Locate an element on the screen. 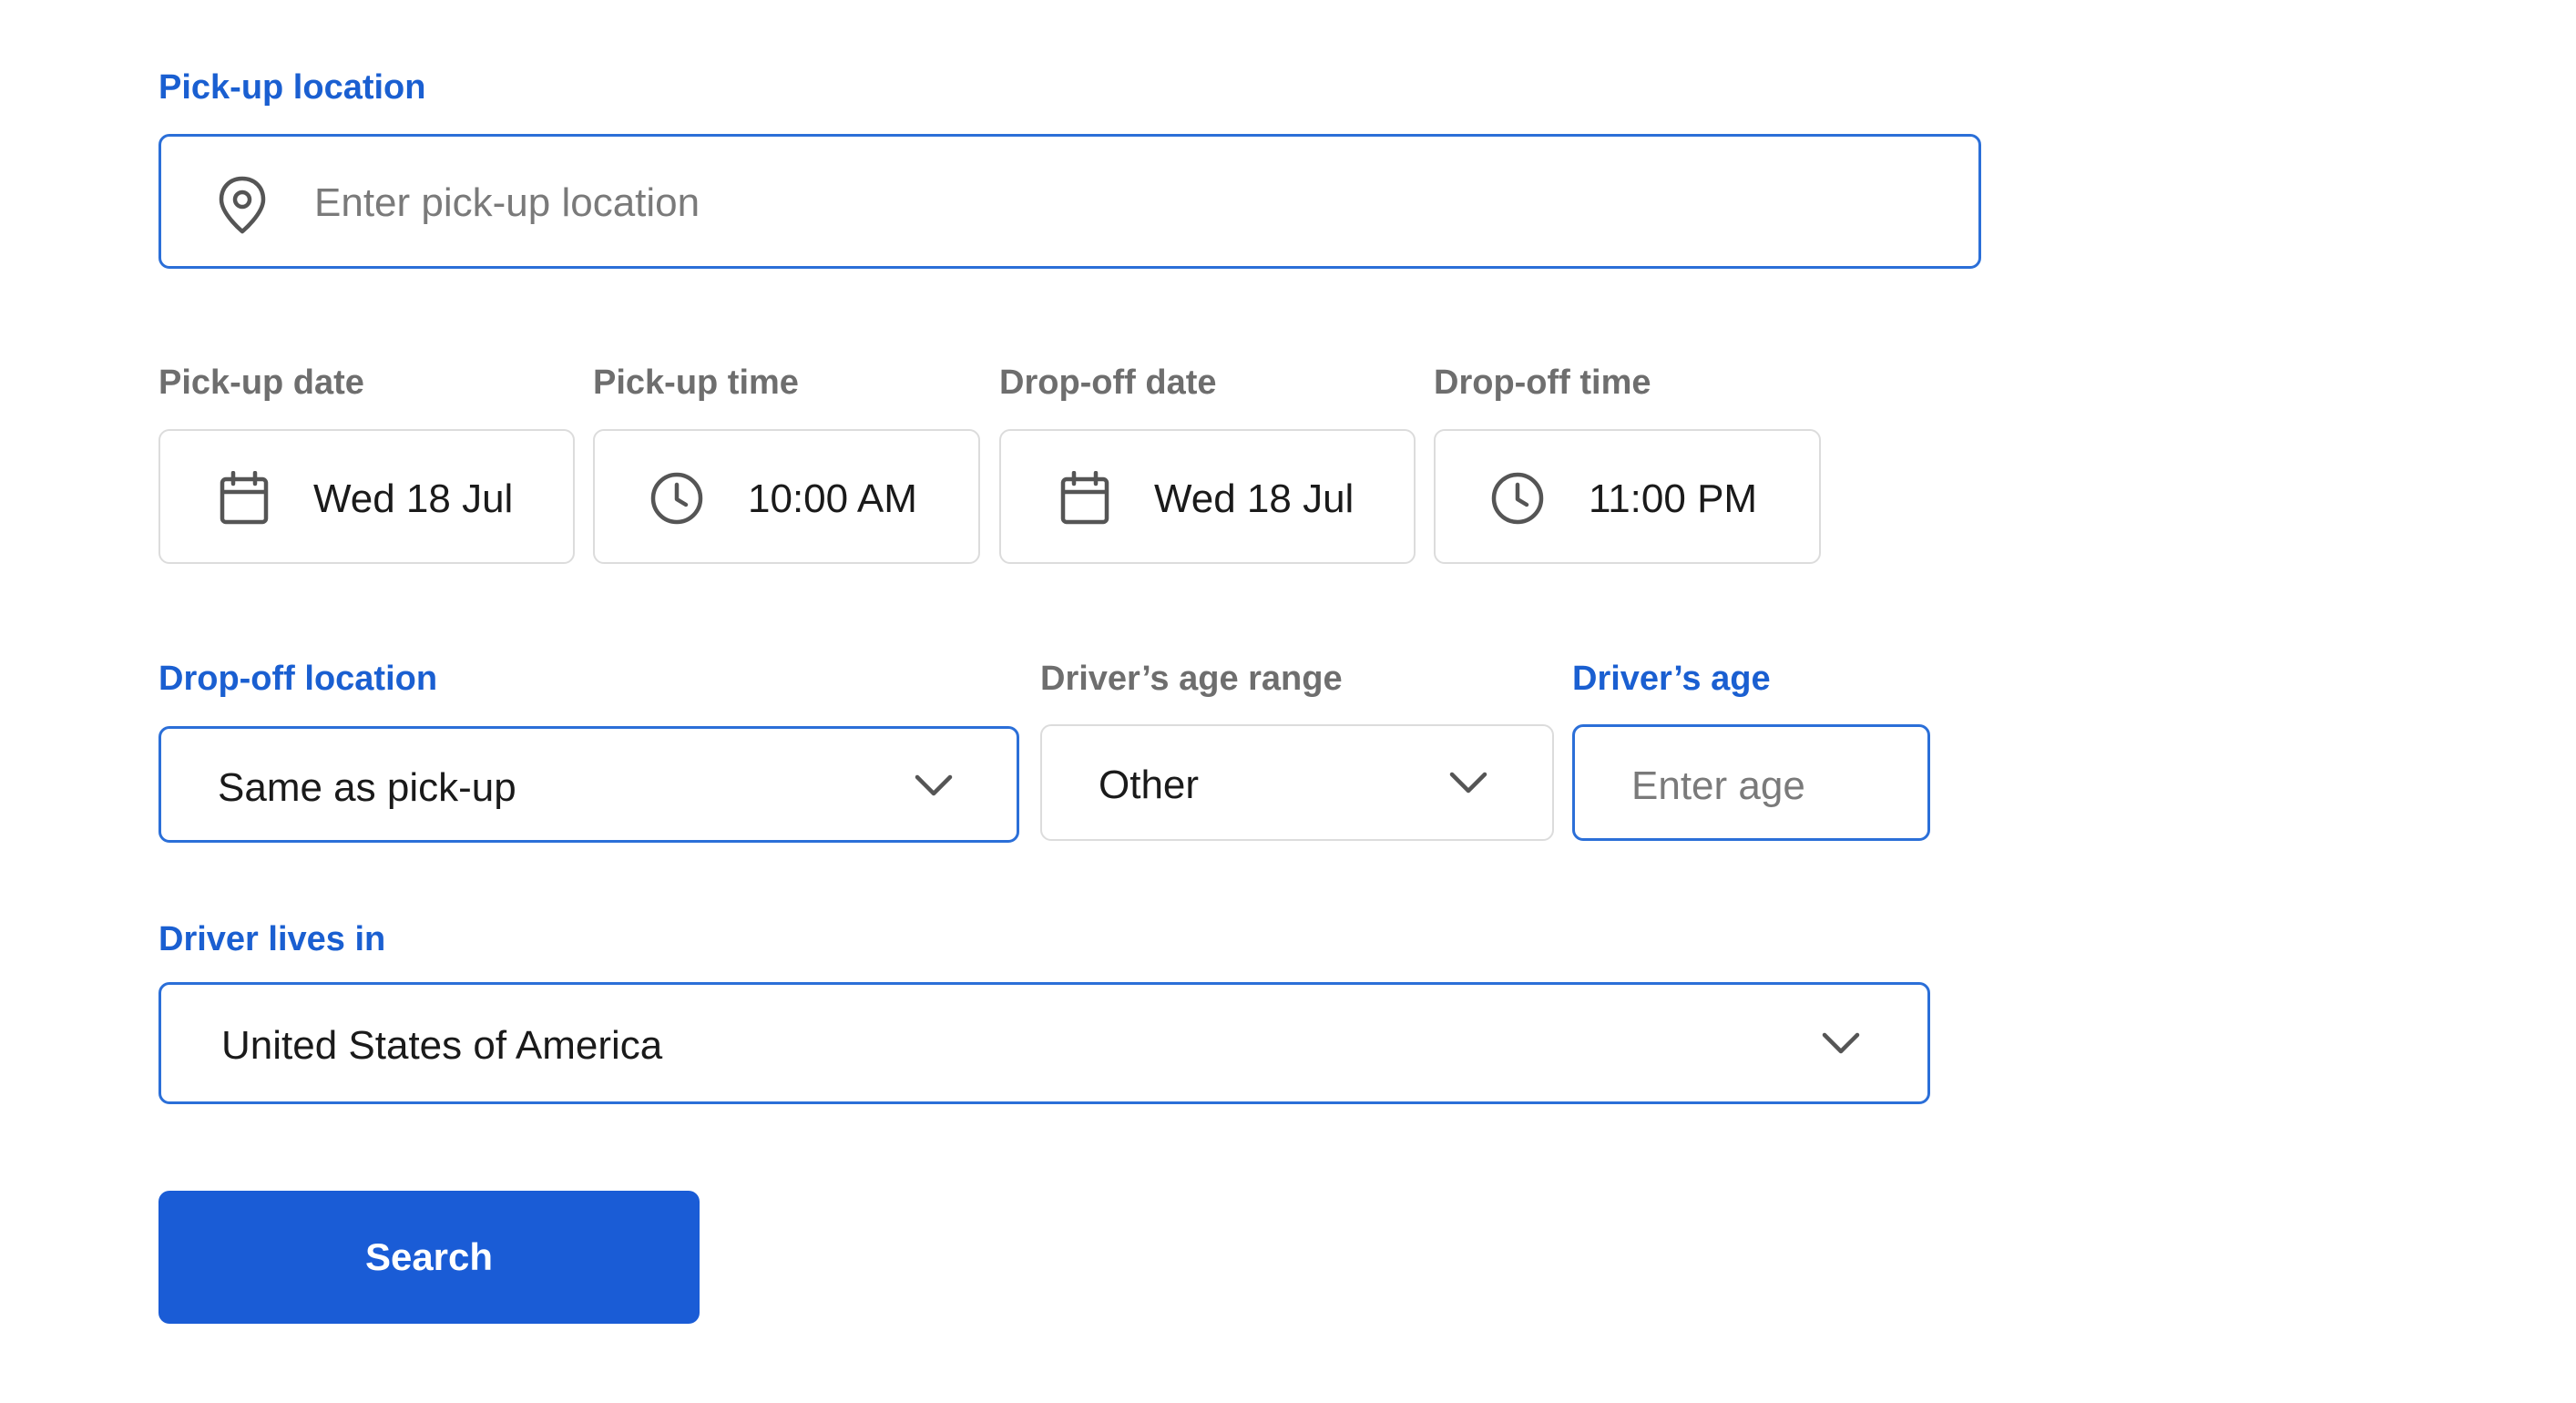 The height and width of the screenshot is (1403, 2576). map-pin-icon is located at coordinates (242, 205).